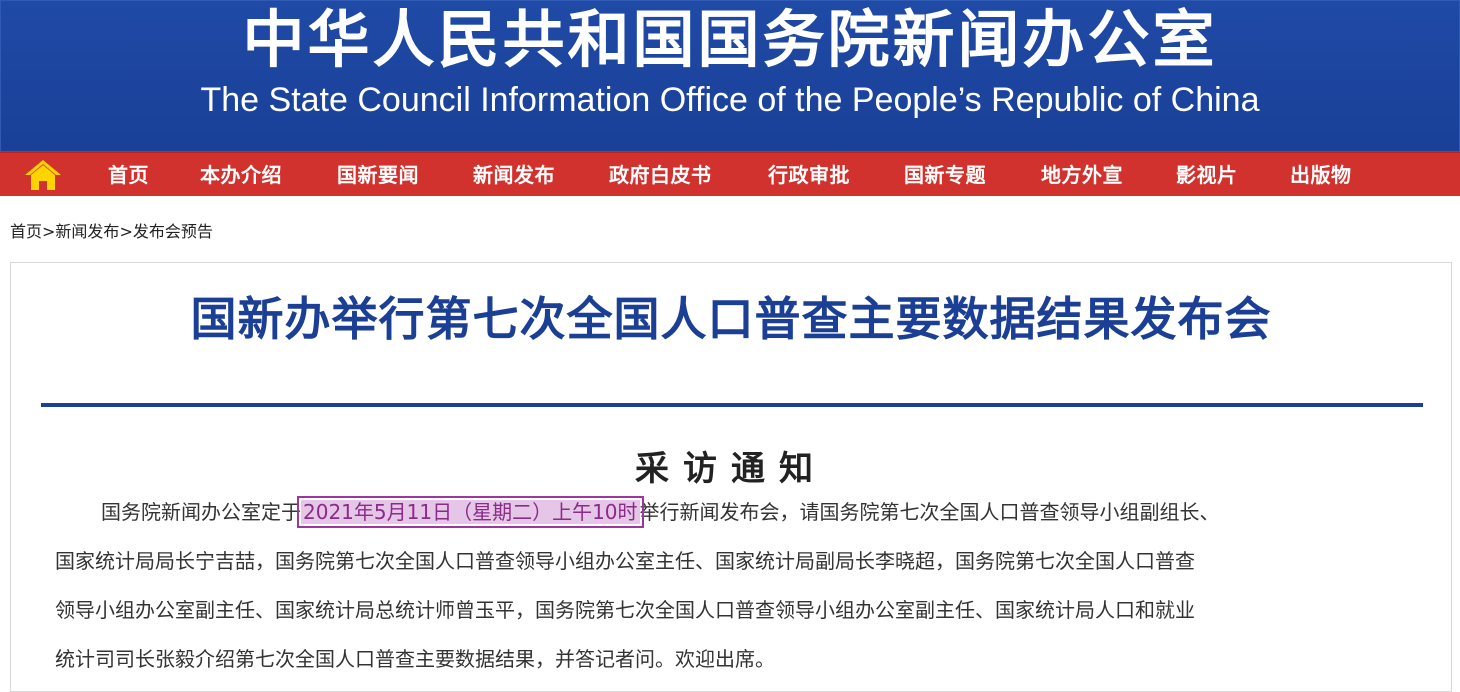  I want to click on home-icon, so click(43, 175).